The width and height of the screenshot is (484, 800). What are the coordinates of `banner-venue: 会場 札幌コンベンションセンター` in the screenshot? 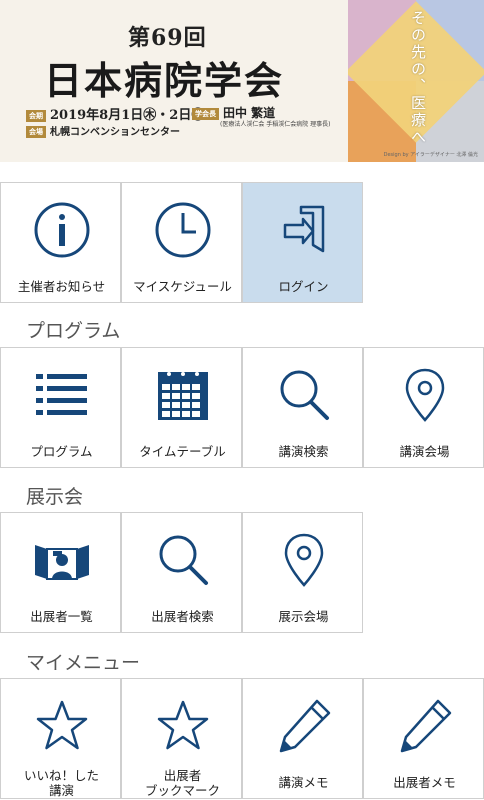 It's located at (103, 130).